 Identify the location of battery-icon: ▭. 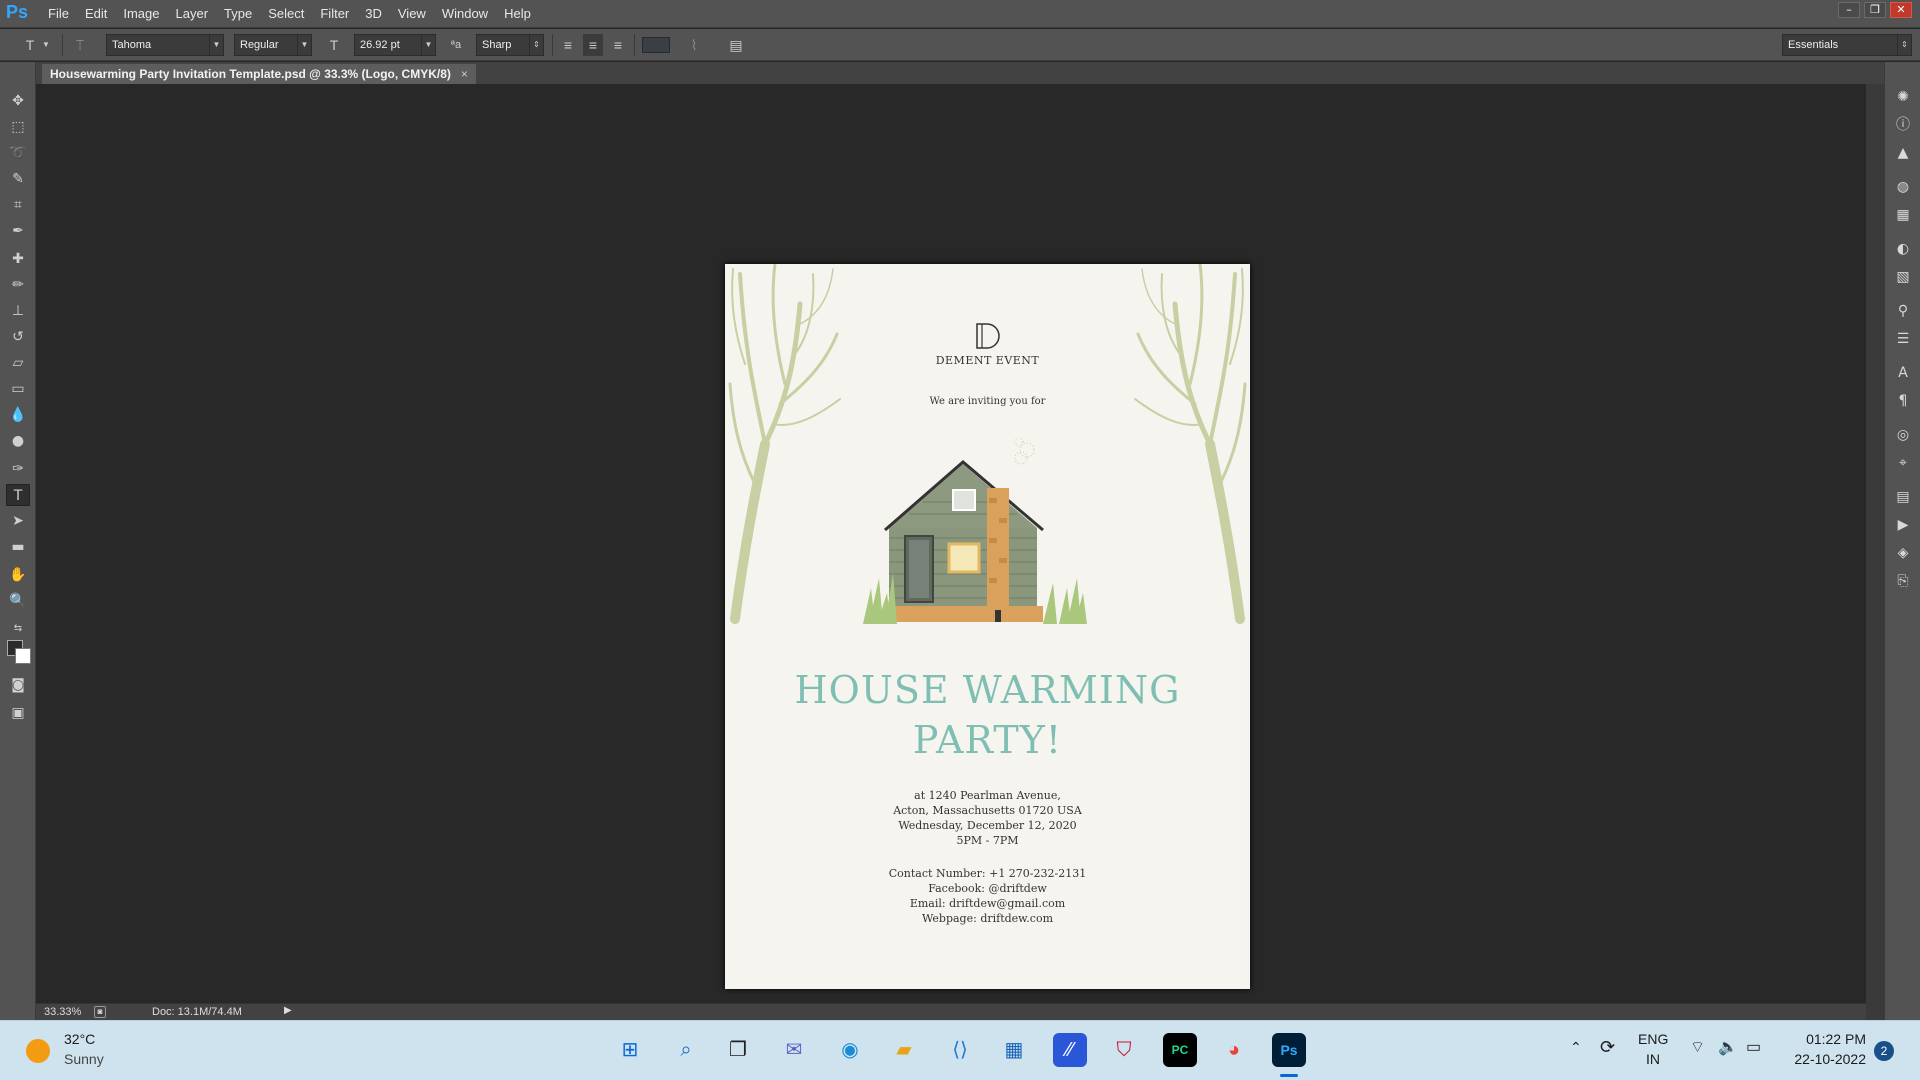
(1753, 1047).